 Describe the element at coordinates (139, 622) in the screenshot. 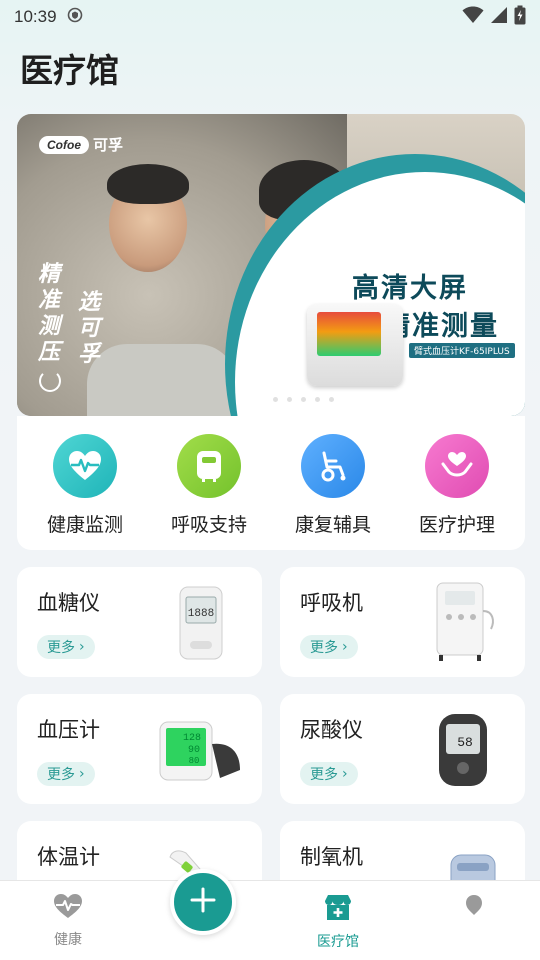

I see `product-card-glucose-meter: 血糖仪 更多 › 1888` at that location.